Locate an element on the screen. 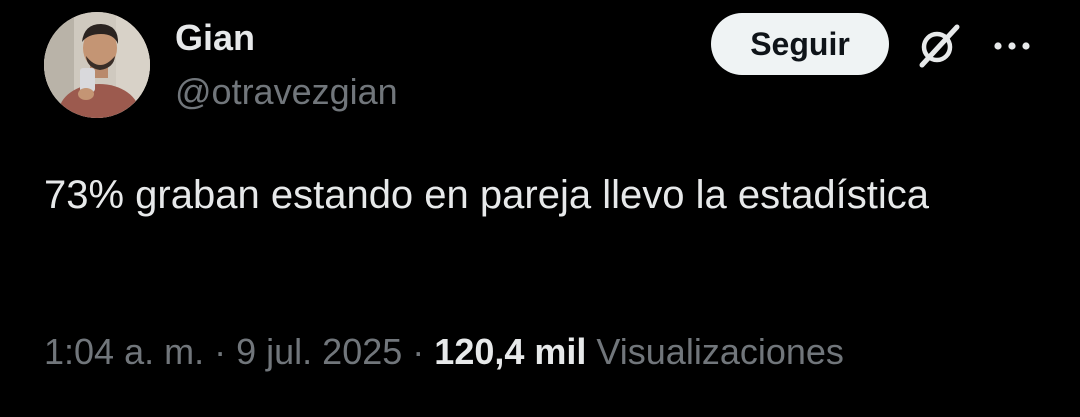  views-label: Visualizaciones is located at coordinates (719, 351).